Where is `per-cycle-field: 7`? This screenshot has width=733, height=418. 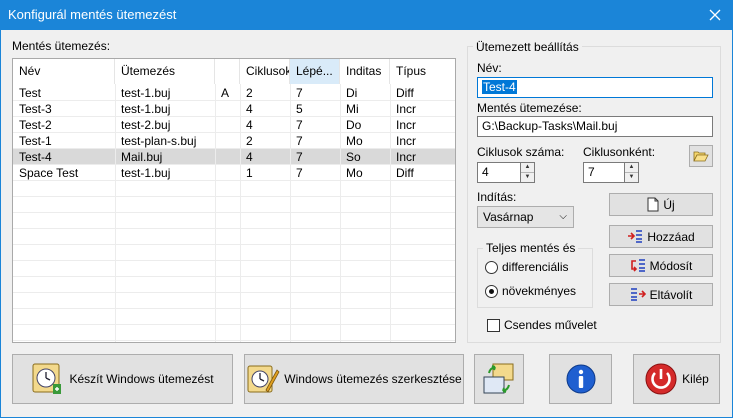
per-cycle-field: 7 is located at coordinates (604, 172).